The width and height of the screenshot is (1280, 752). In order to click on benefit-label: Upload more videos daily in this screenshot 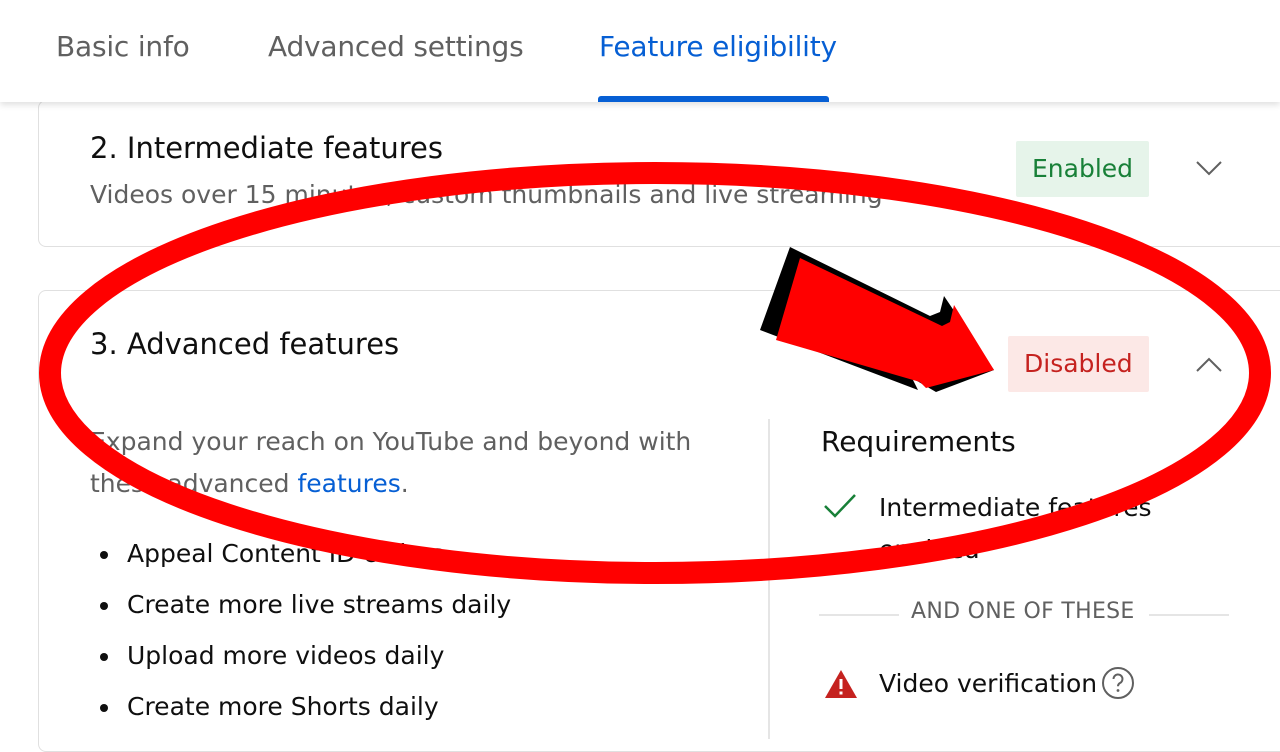, I will do `click(286, 655)`.